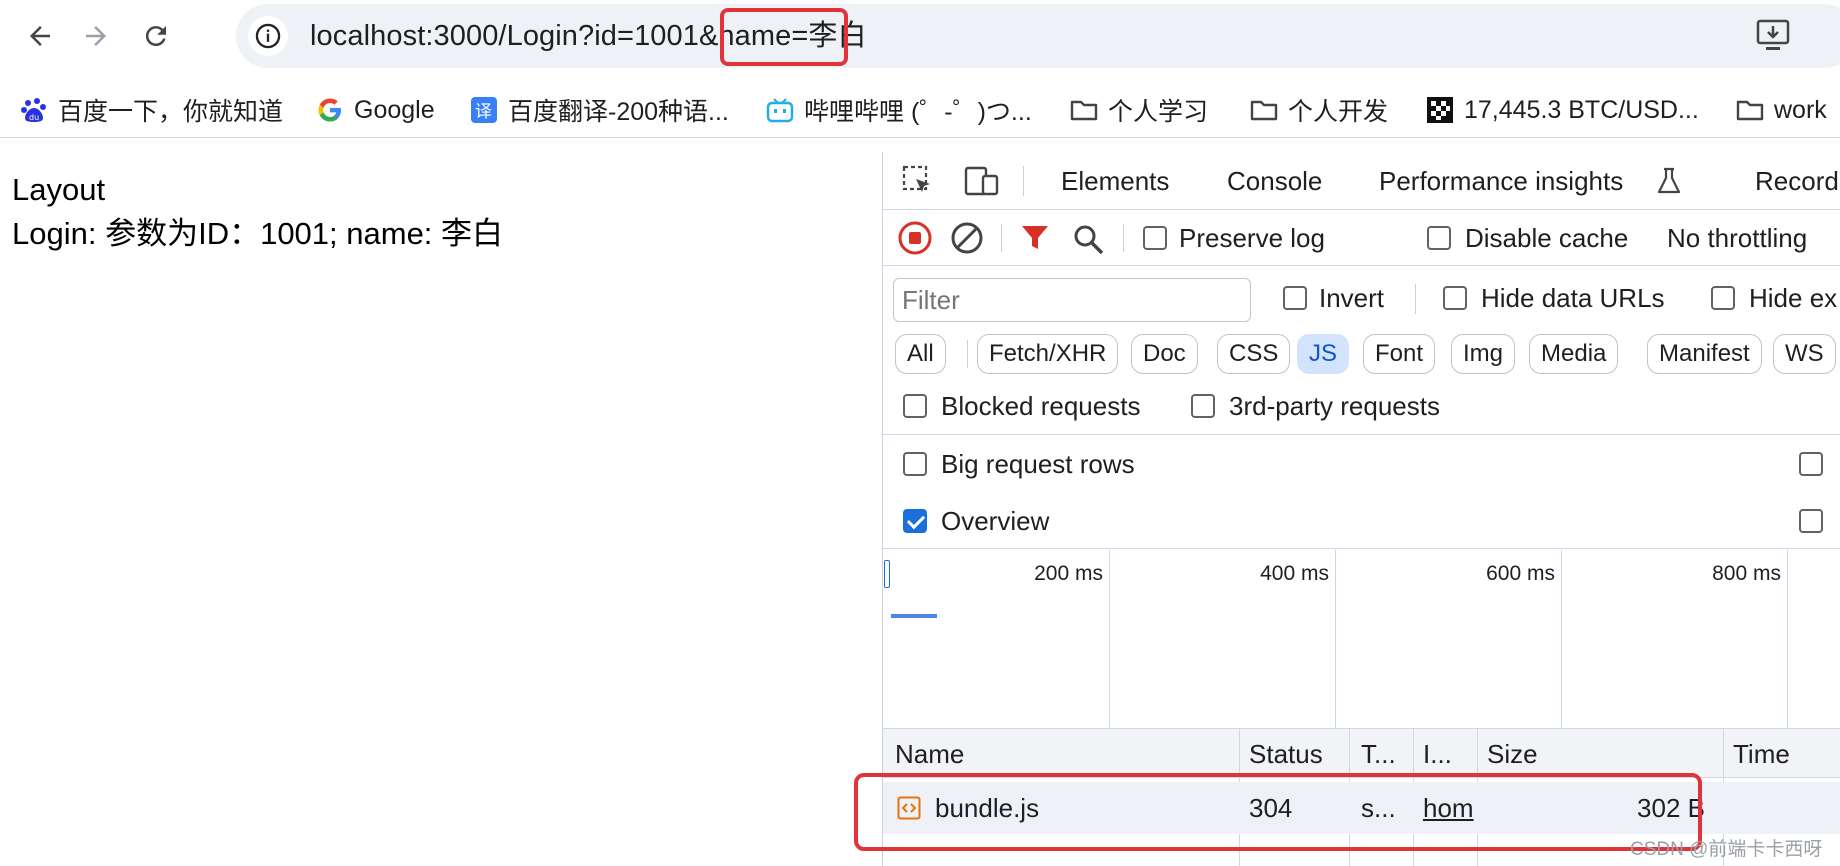 The image size is (1840, 866). Describe the element at coordinates (915, 238) in the screenshot. I see `stop-recording-icon` at that location.